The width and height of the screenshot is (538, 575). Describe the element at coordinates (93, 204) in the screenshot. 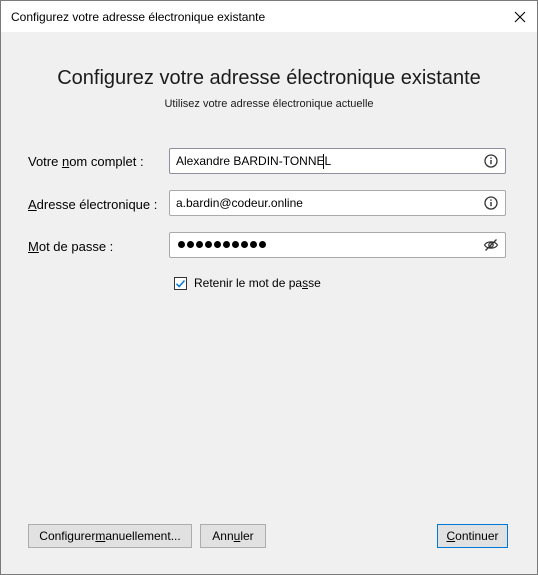

I see `email-label: Adresse électronique :` at that location.